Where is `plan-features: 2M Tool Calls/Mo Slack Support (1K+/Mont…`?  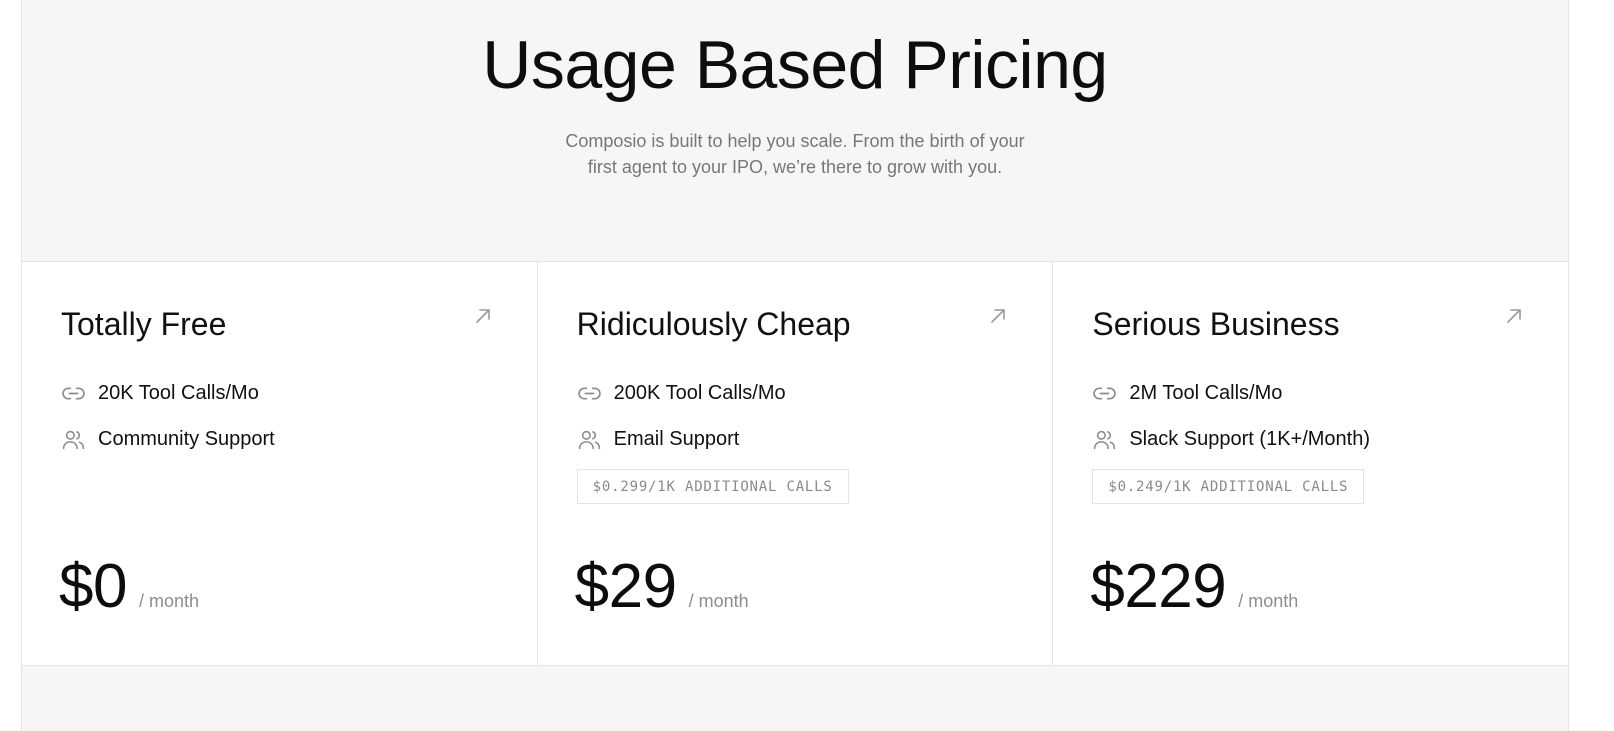
plan-features: 2M Tool Calls/Mo Slack Support (1K+/Mont… is located at coordinates (1231, 416).